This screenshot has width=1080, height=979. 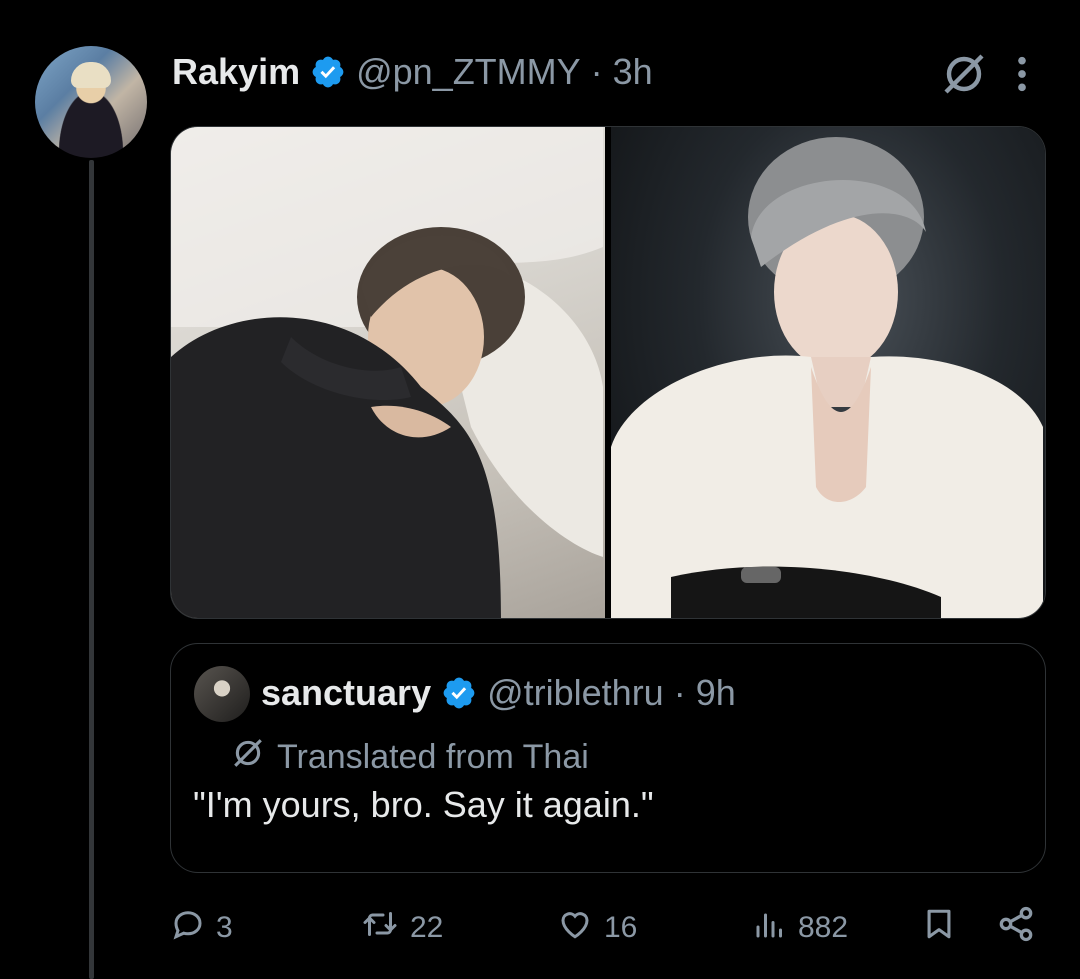 What do you see at coordinates (596, 928) in the screenshot?
I see `like-button: 16` at bounding box center [596, 928].